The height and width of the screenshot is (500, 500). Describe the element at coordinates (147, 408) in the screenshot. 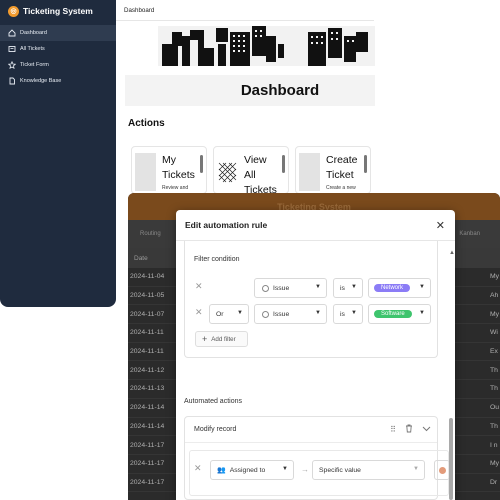

I see `row-date: 2024-11-14` at that location.